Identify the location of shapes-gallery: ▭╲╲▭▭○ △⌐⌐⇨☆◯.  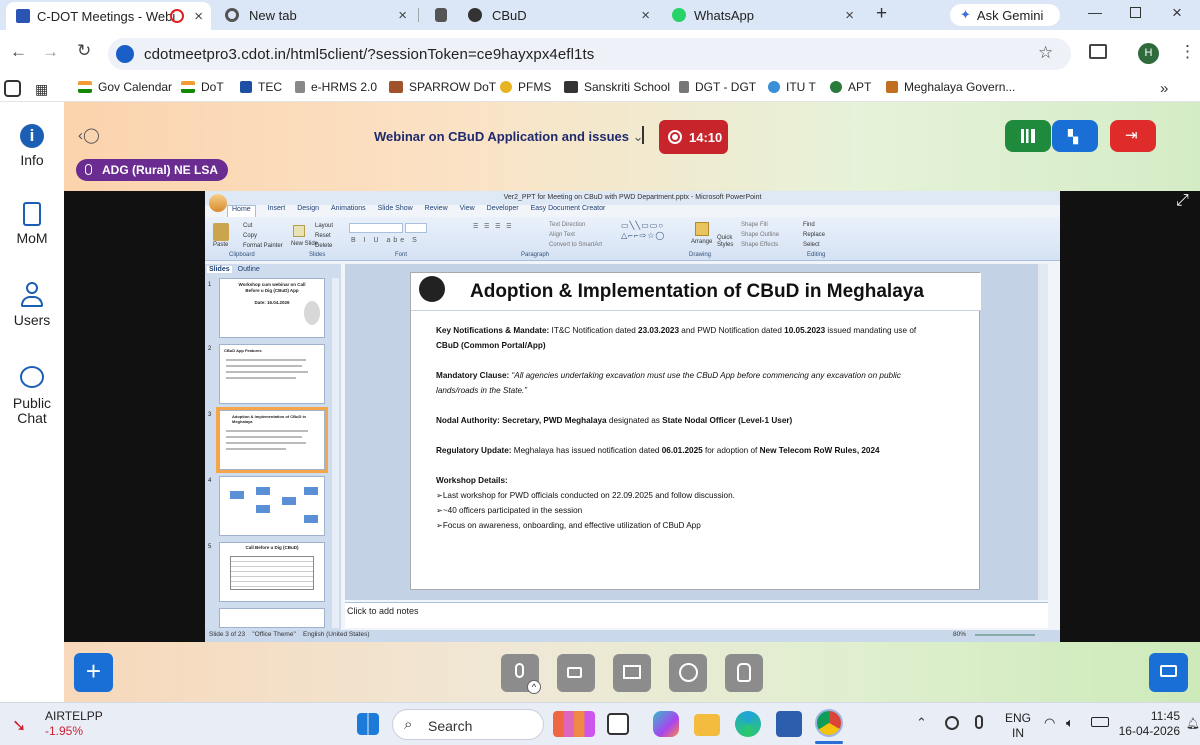
(643, 231).